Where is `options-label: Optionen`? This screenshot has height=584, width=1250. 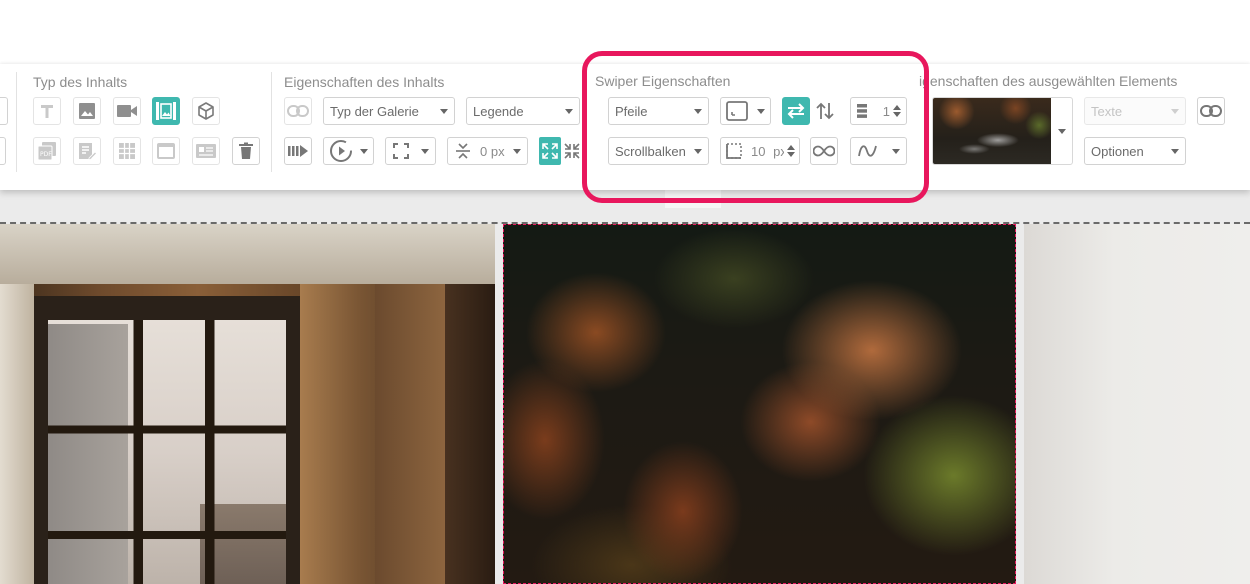 options-label: Optionen is located at coordinates (1117, 151).